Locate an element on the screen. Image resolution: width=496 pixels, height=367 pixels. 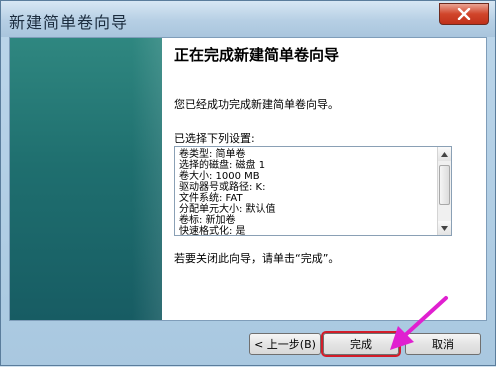
scroll-up-button is located at coordinates (444, 154).